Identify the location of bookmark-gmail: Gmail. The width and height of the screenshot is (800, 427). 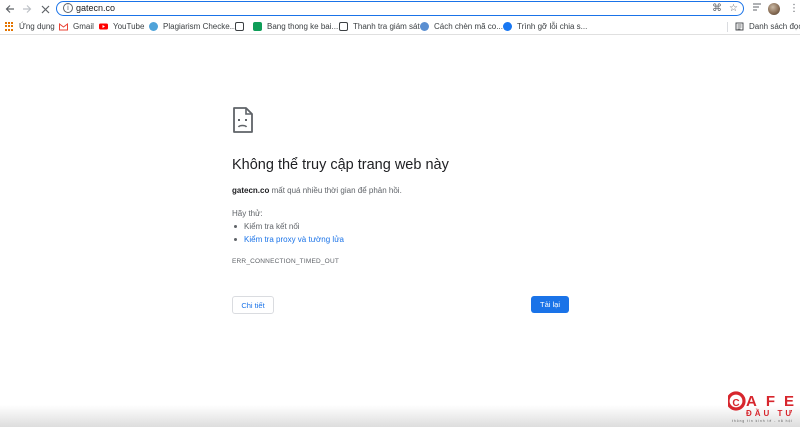
(76, 26).